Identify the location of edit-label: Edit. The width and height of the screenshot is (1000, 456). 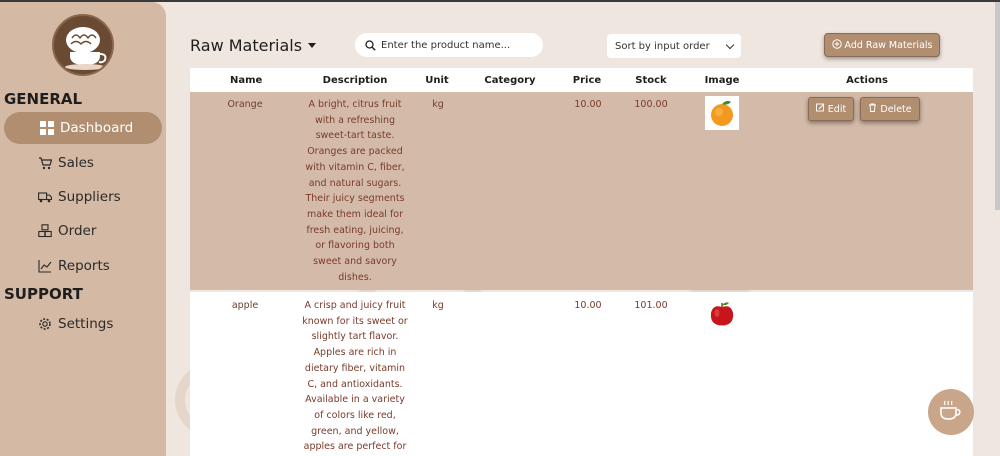
(837, 109).